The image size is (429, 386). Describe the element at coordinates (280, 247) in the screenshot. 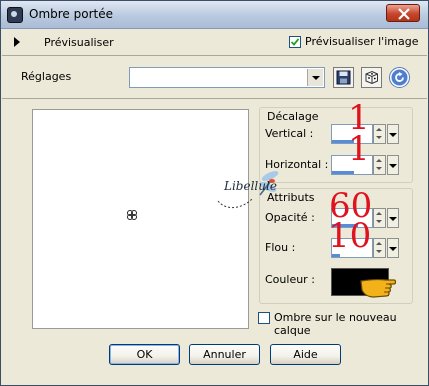

I see `blur-label: Flou :` at that location.